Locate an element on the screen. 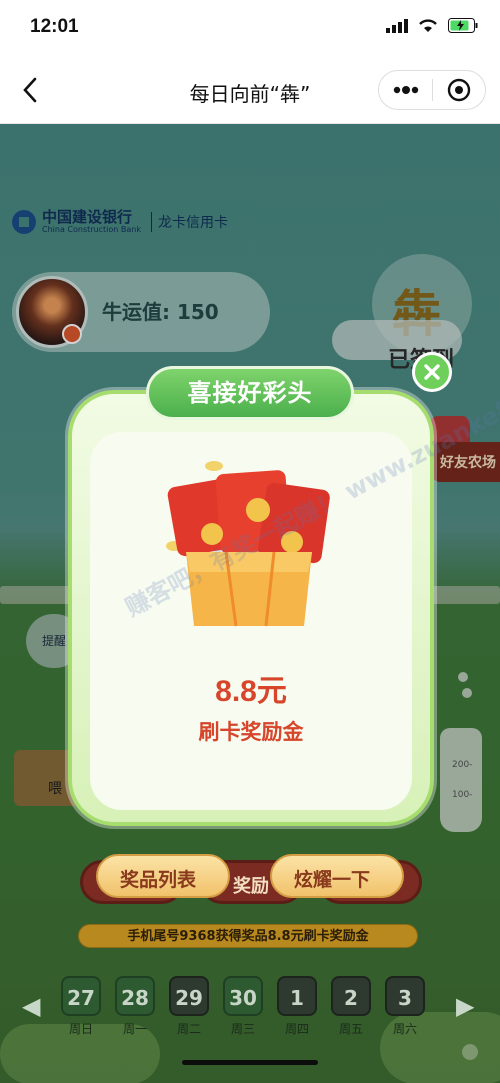 The image size is (500, 1083). modal-close-button is located at coordinates (432, 372).